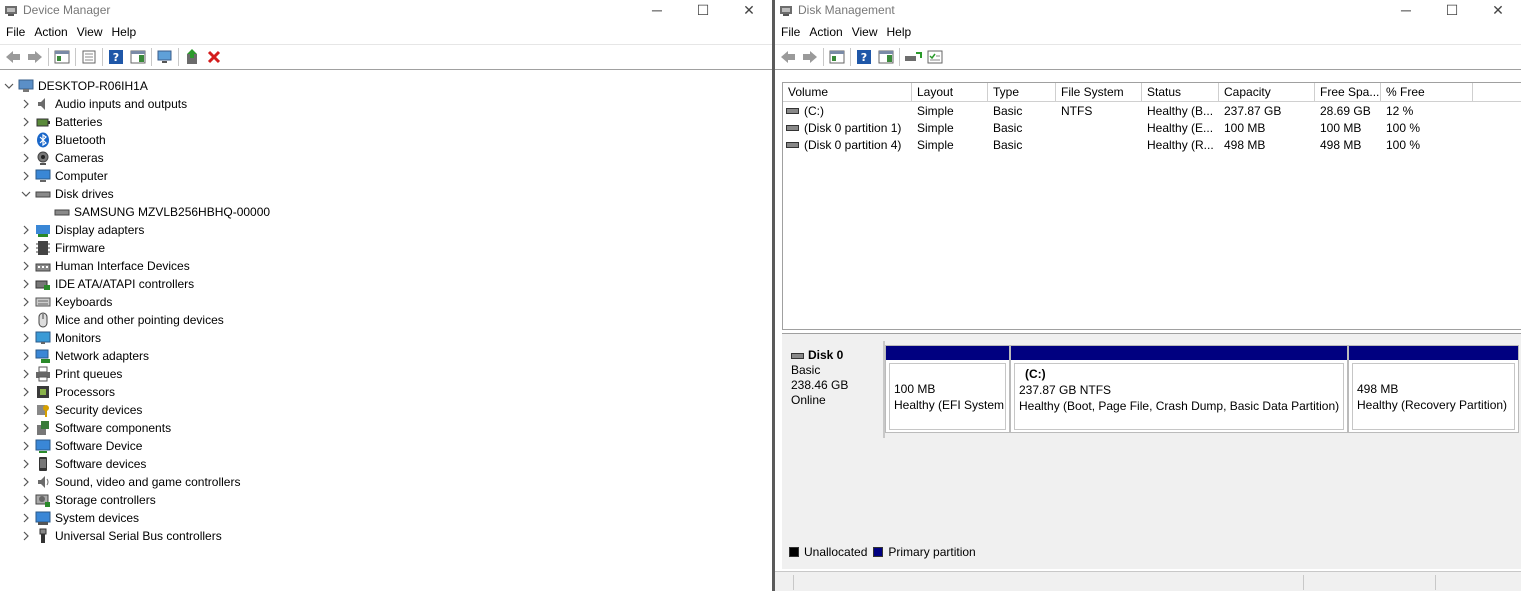 The width and height of the screenshot is (1521, 591). I want to click on column-header-layout: Layout, so click(950, 92).